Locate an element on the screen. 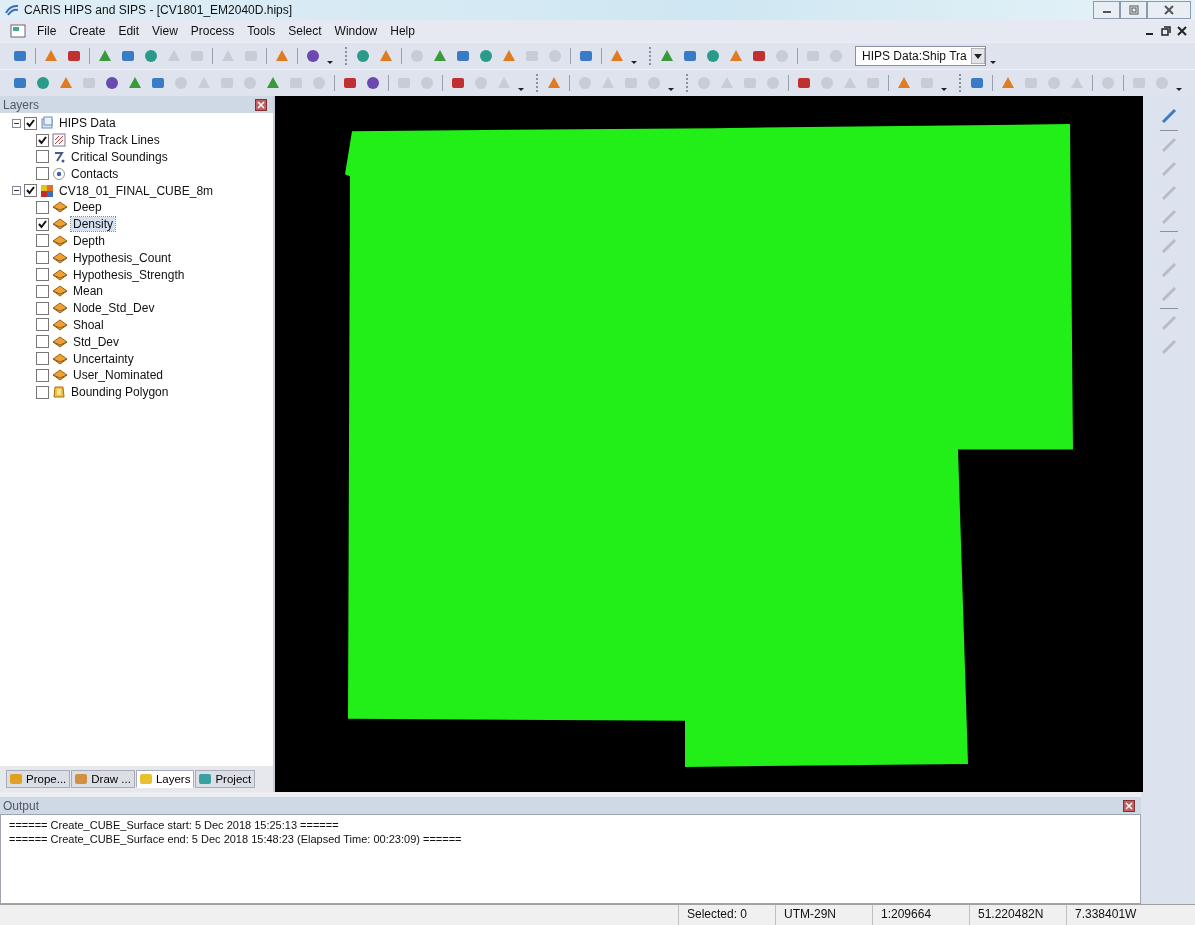 The image size is (1195, 925). status-field: UTM-29N is located at coordinates (823, 915).